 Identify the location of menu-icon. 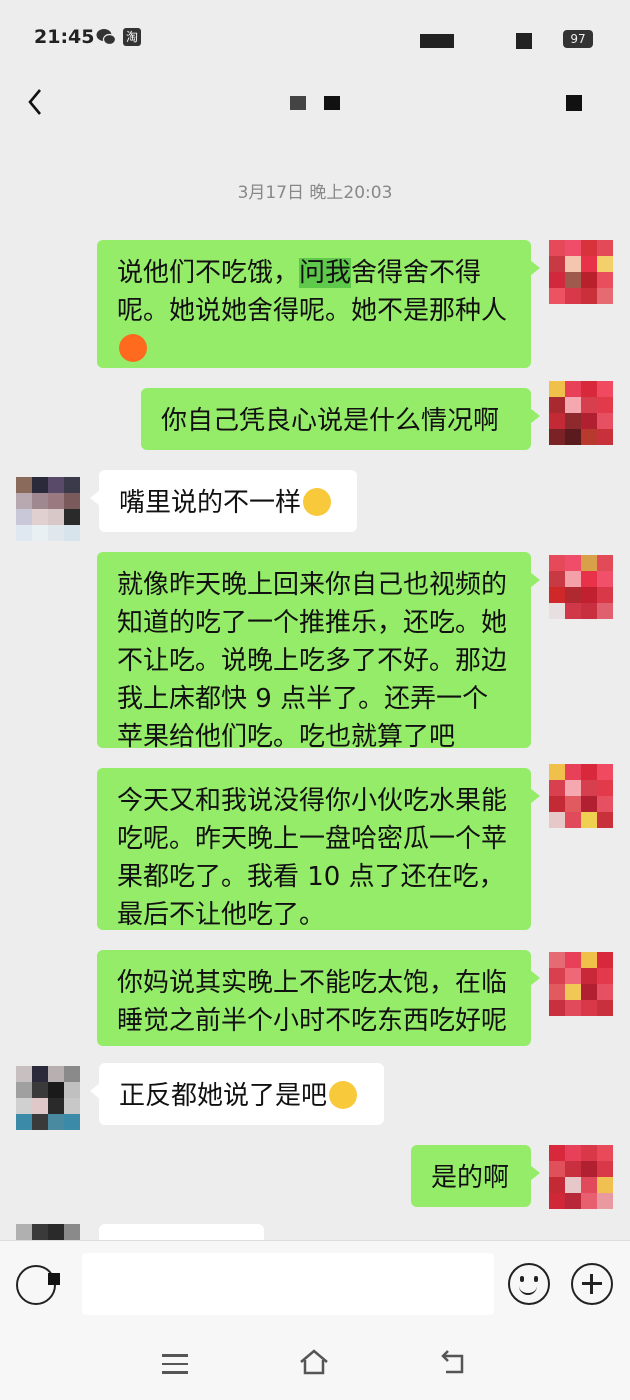
(175, 1364).